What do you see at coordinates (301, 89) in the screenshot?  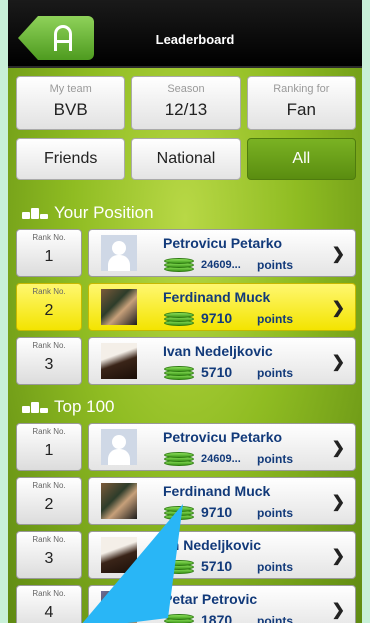 I see `ranking-for-label: Ranking for` at bounding box center [301, 89].